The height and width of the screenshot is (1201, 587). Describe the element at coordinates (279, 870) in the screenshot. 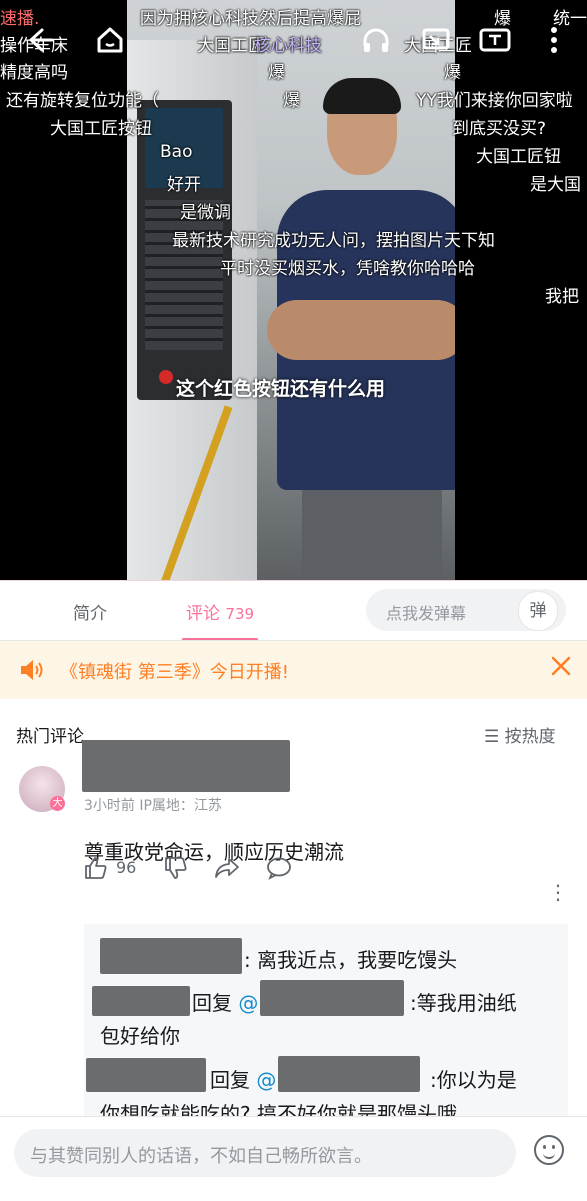

I see `reply-icon` at that location.